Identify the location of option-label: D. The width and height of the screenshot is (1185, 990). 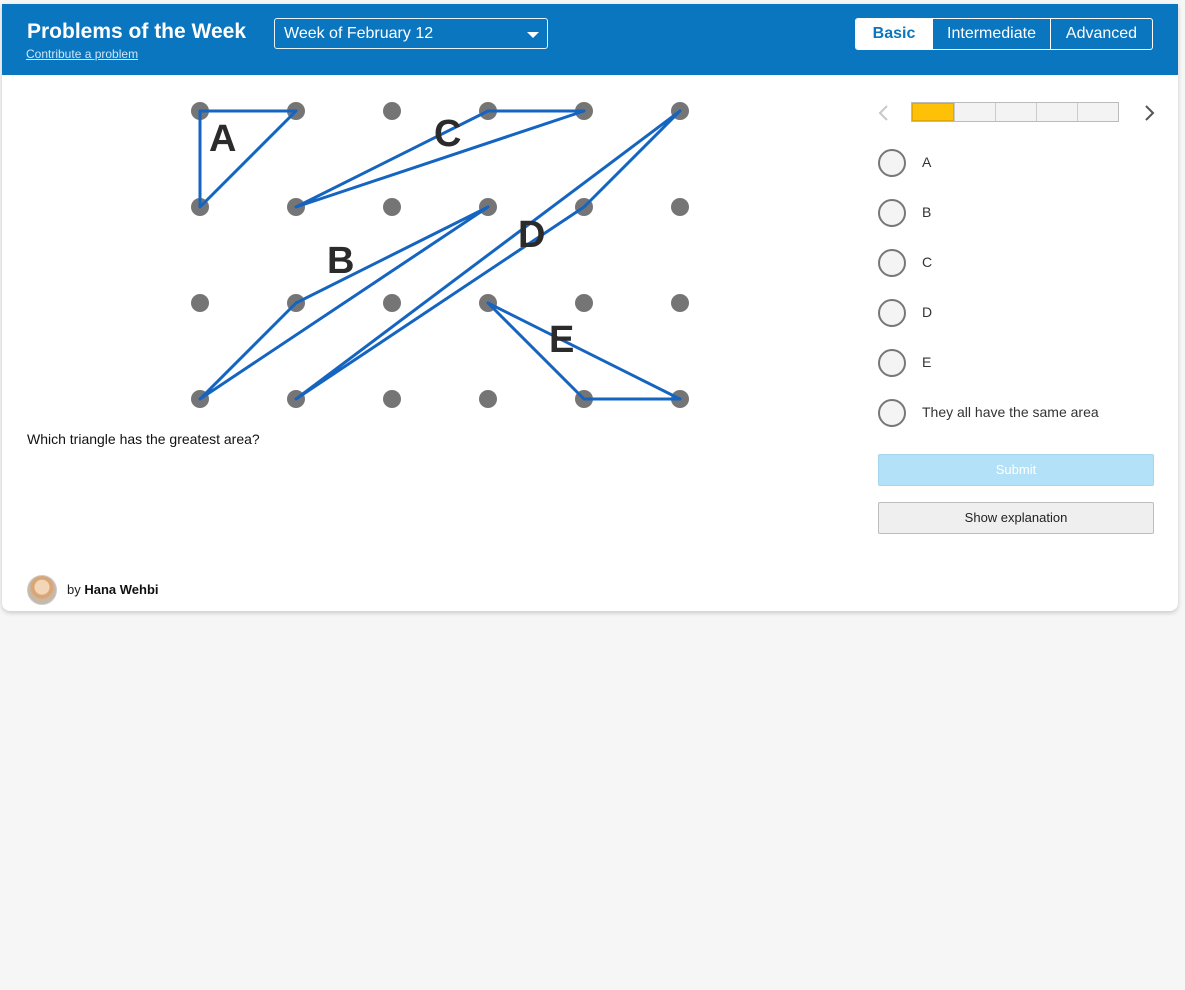
(927, 312).